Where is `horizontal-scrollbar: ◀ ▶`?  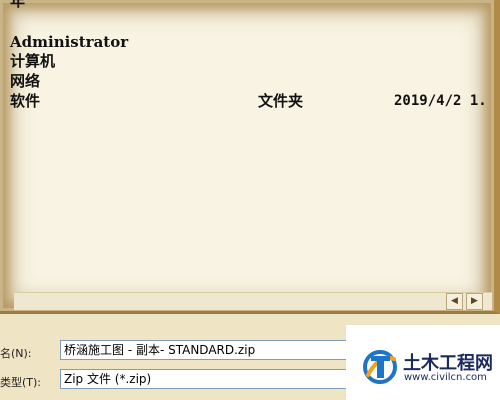
horizontal-scrollbar: ◀ ▶ is located at coordinates (253, 301).